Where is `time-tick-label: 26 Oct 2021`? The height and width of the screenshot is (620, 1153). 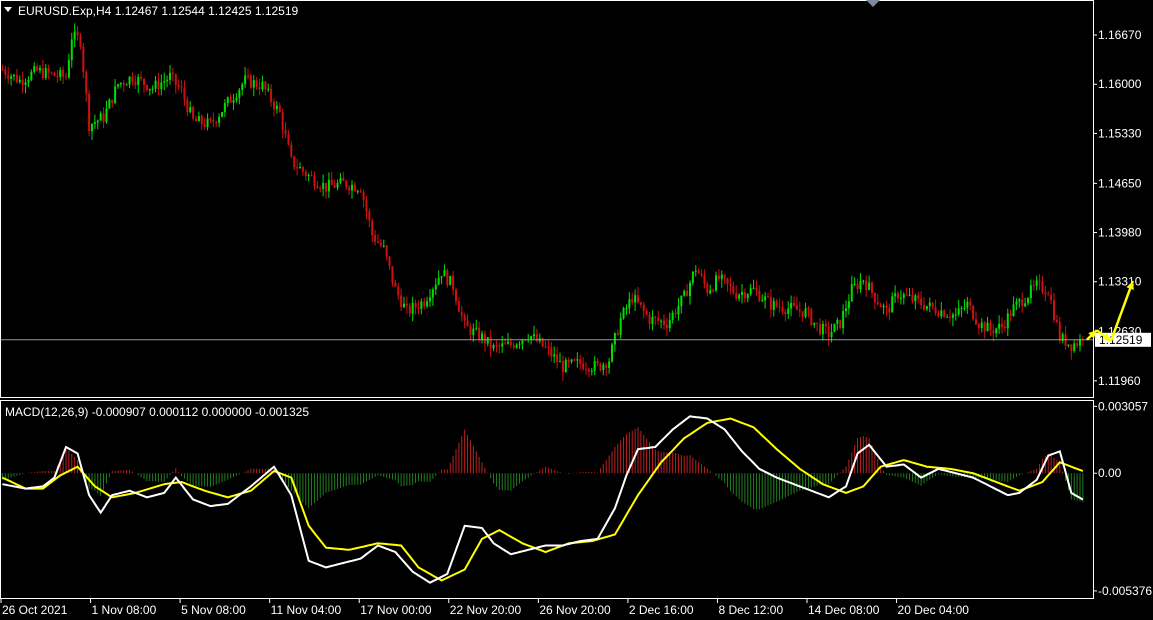 time-tick-label: 26 Oct 2021 is located at coordinates (35, 610).